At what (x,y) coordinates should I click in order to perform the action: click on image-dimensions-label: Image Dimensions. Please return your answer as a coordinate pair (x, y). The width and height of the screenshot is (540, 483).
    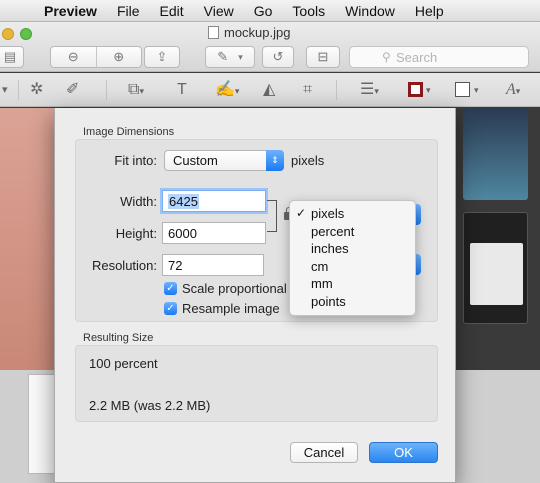
    Looking at the image, I should click on (129, 132).